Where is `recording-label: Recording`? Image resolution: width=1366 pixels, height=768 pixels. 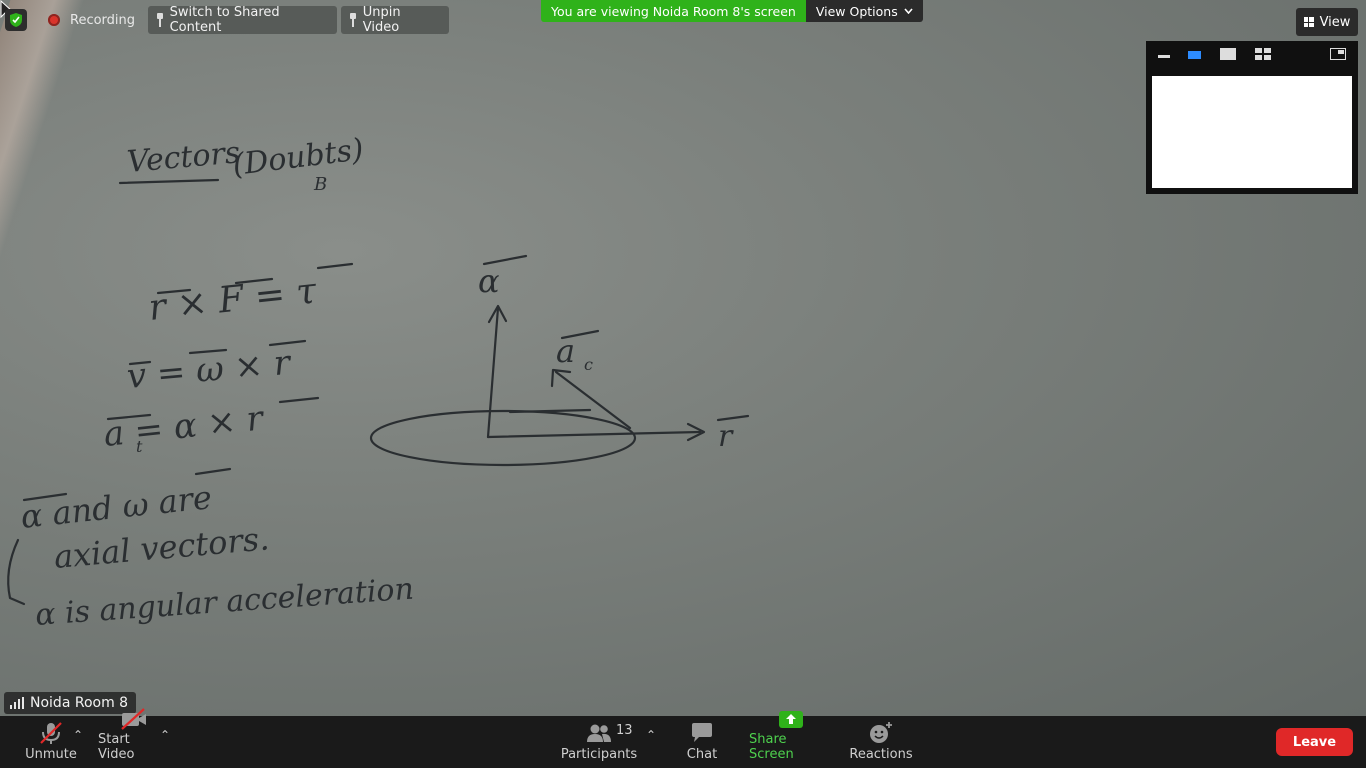
recording-label: Recording is located at coordinates (103, 20).